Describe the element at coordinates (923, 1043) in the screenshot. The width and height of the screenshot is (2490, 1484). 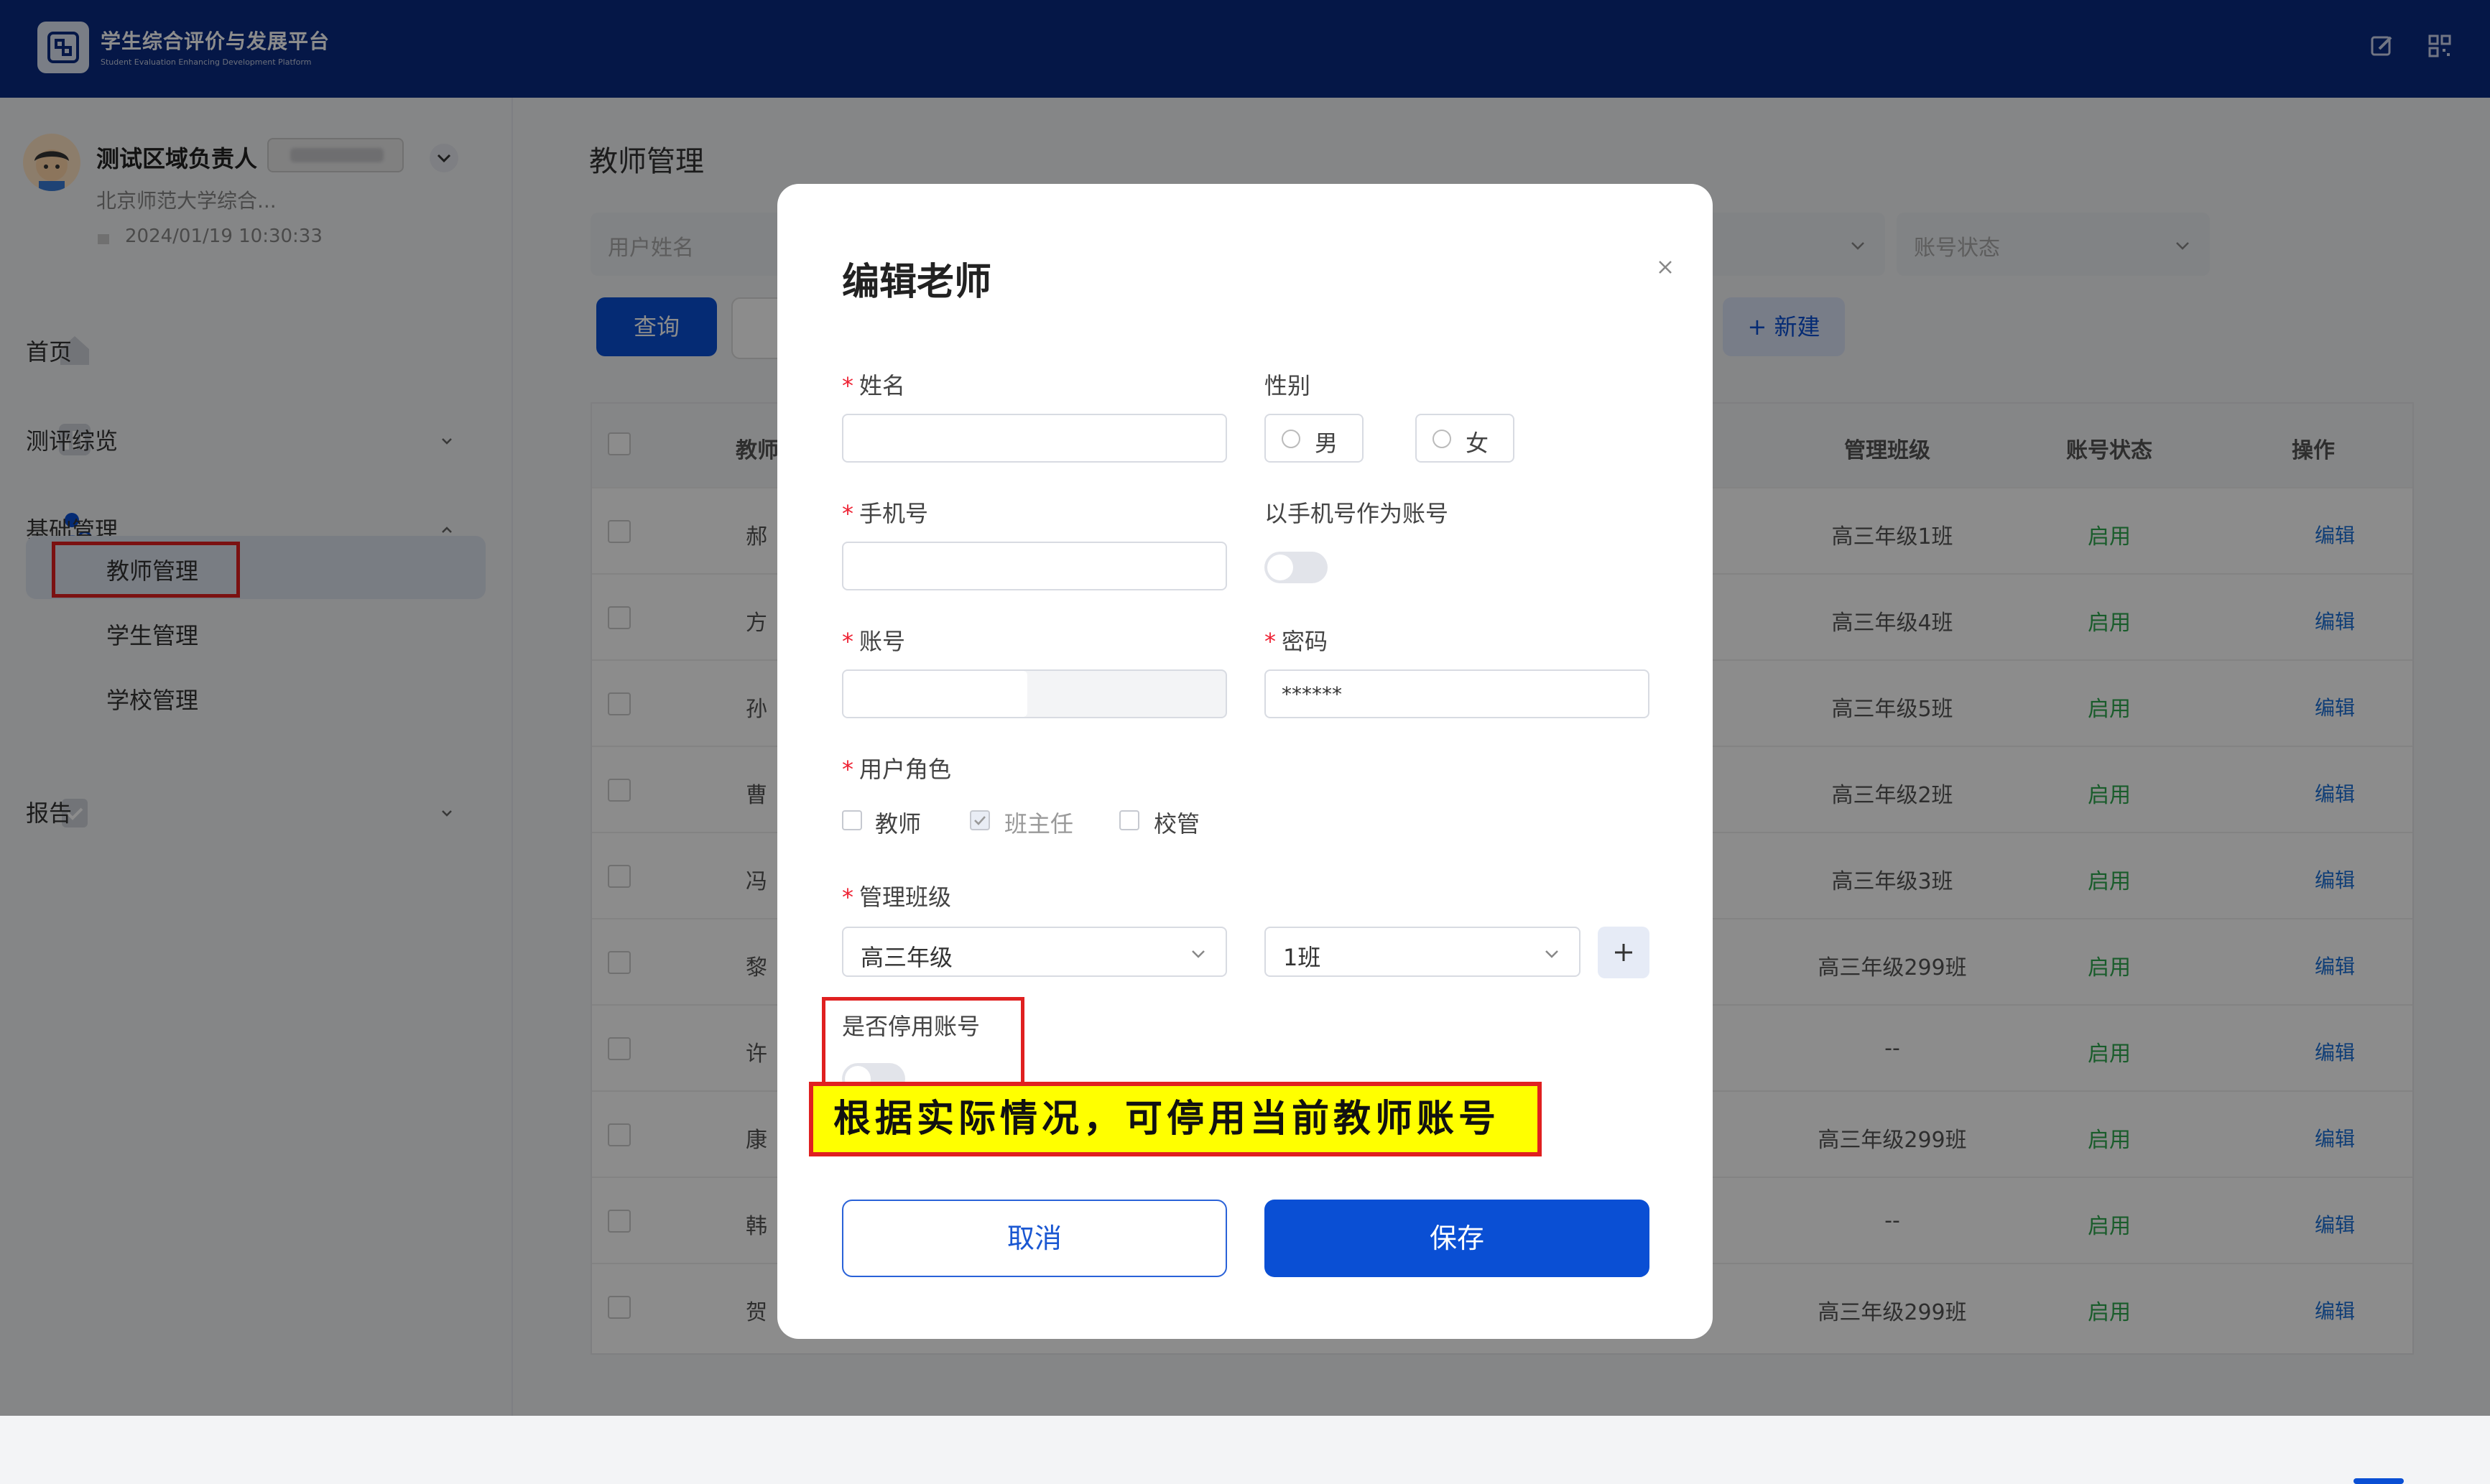
I see `highlight-box-disable-account` at that location.